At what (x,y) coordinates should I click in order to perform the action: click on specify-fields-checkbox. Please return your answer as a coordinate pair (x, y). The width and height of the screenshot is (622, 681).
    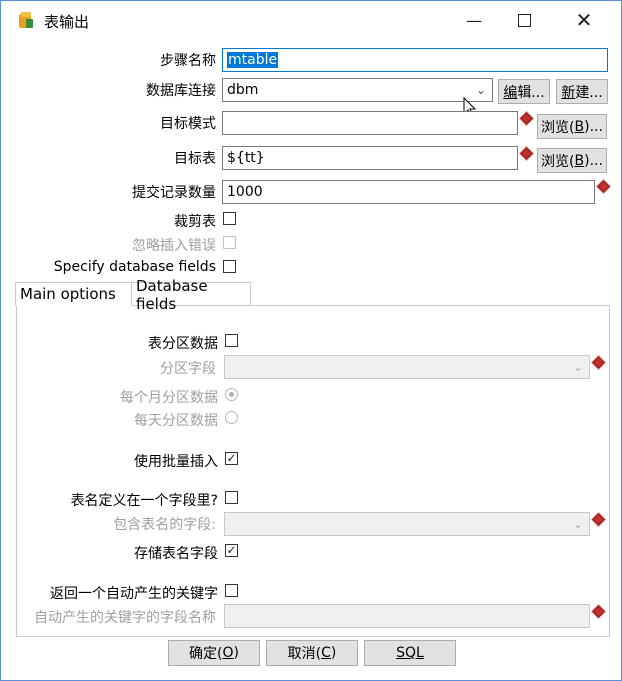
    Looking at the image, I should click on (229, 266).